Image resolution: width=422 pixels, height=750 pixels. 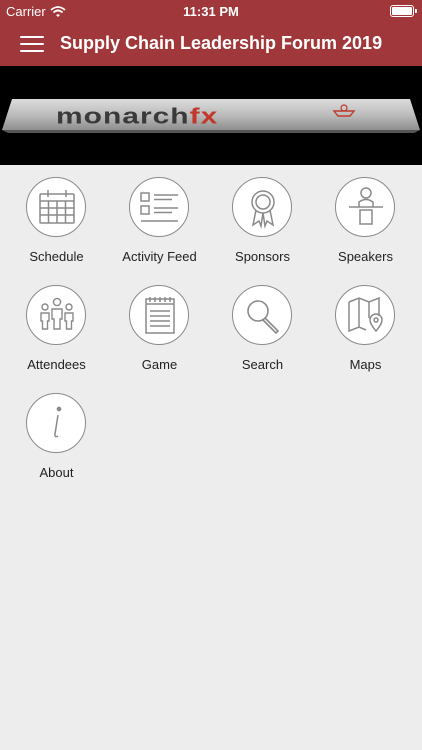 I want to click on menu-tile-speakers: Speakers, so click(x=365, y=220).